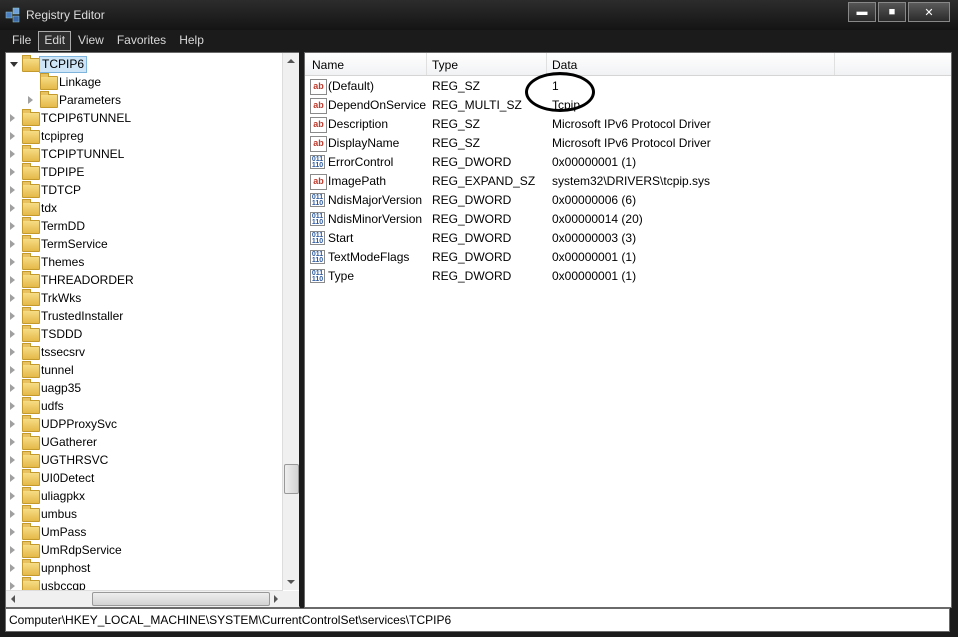  I want to click on menu-file: File, so click(21, 41).